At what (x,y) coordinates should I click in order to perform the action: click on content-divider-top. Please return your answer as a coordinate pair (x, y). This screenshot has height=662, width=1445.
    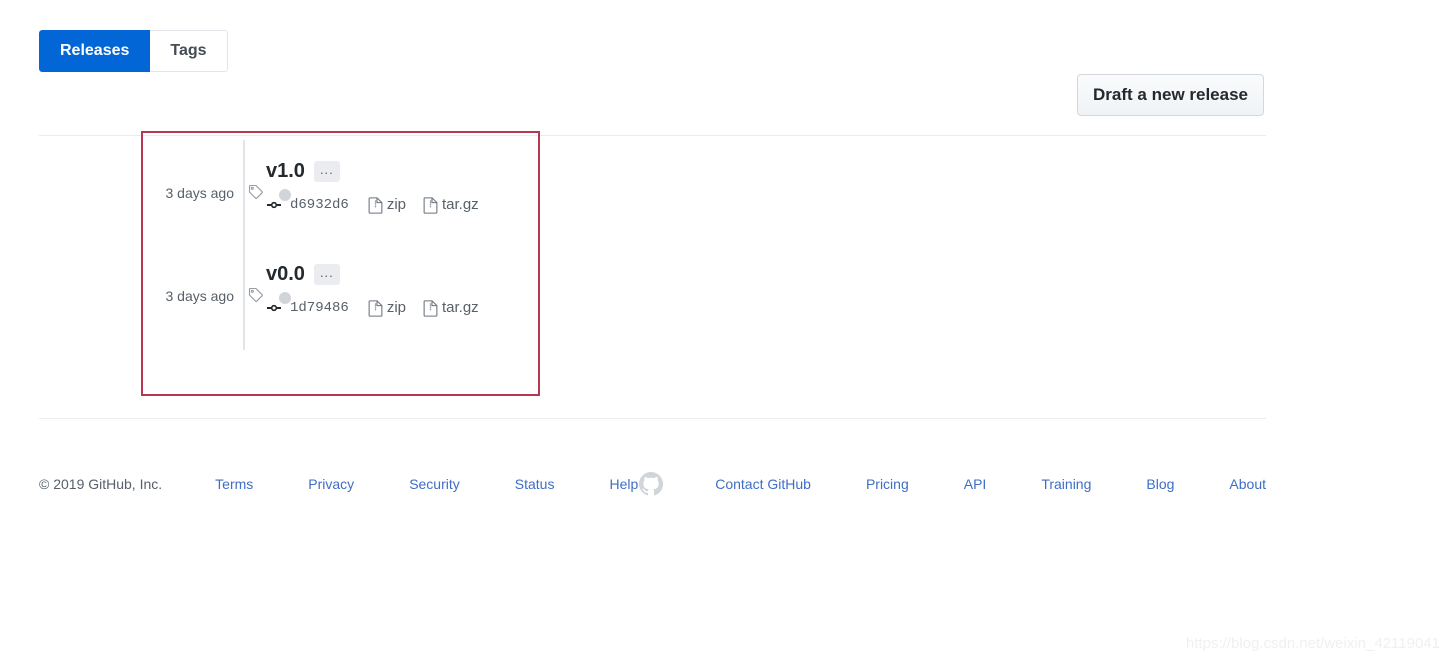
    Looking at the image, I should click on (652, 135).